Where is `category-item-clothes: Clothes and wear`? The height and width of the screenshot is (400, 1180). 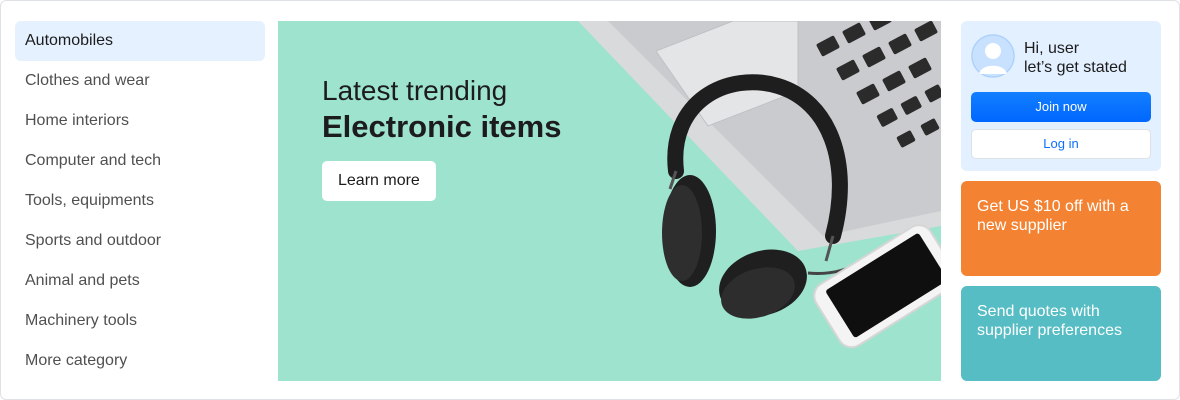
category-item-clothes: Clothes and wear is located at coordinates (140, 81).